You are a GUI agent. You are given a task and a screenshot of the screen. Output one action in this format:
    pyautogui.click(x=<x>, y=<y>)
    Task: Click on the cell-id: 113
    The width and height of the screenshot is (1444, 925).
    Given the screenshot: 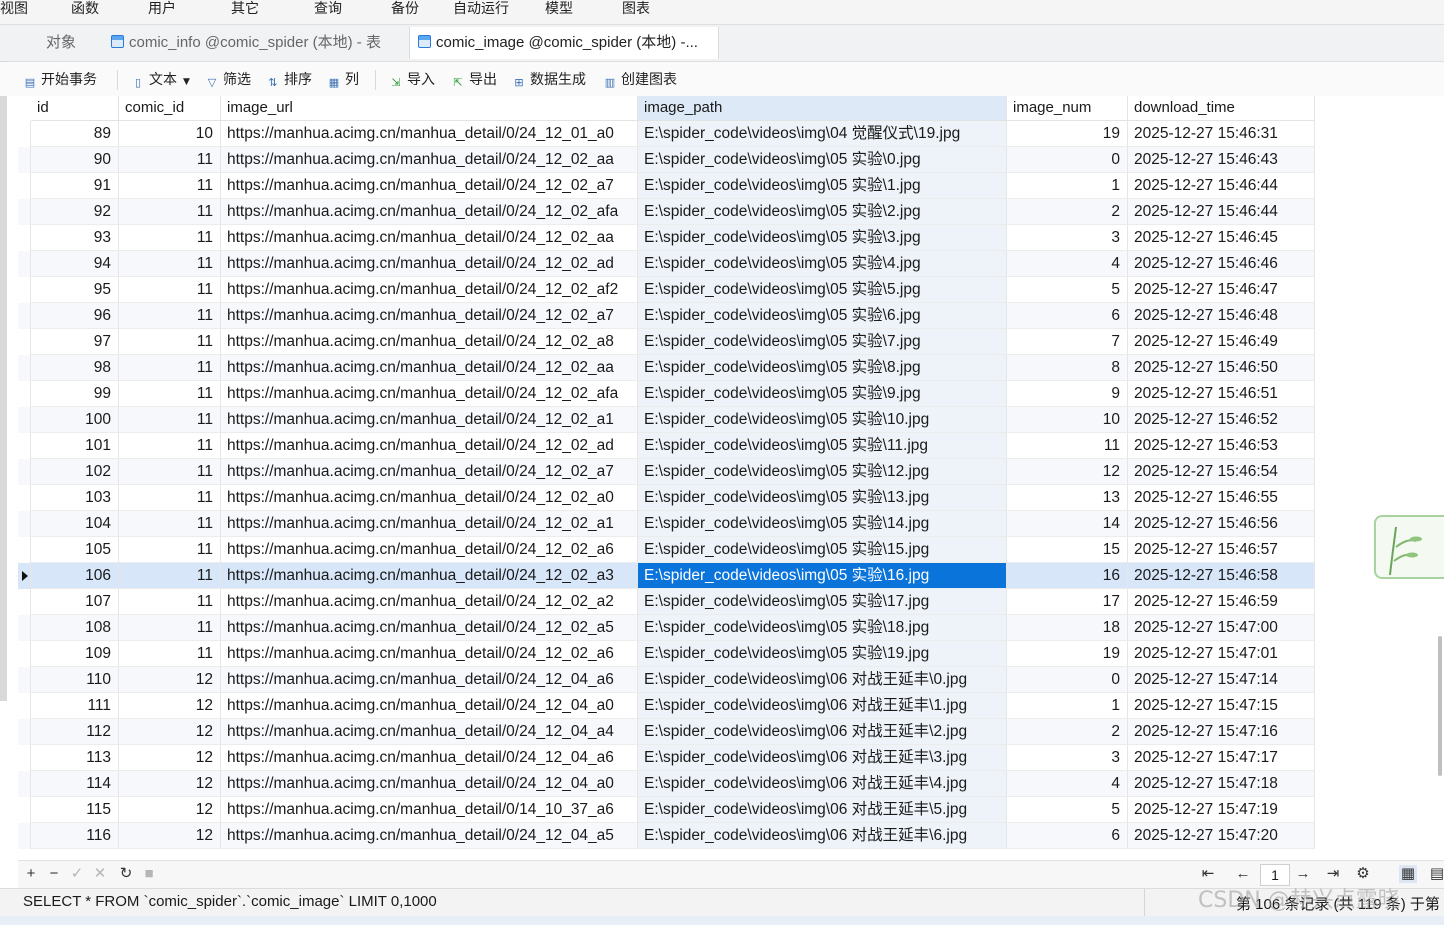 What is the action you would take?
    pyautogui.click(x=75, y=758)
    